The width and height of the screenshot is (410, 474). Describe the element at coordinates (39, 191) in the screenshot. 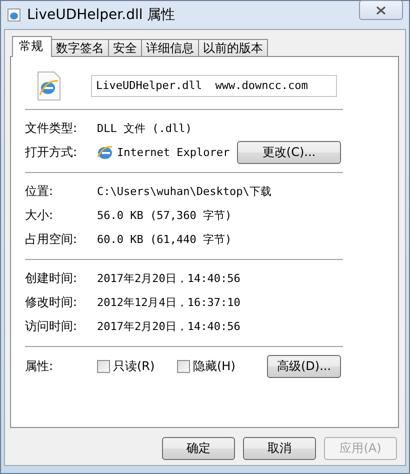

I see `field-label: 位置:` at that location.